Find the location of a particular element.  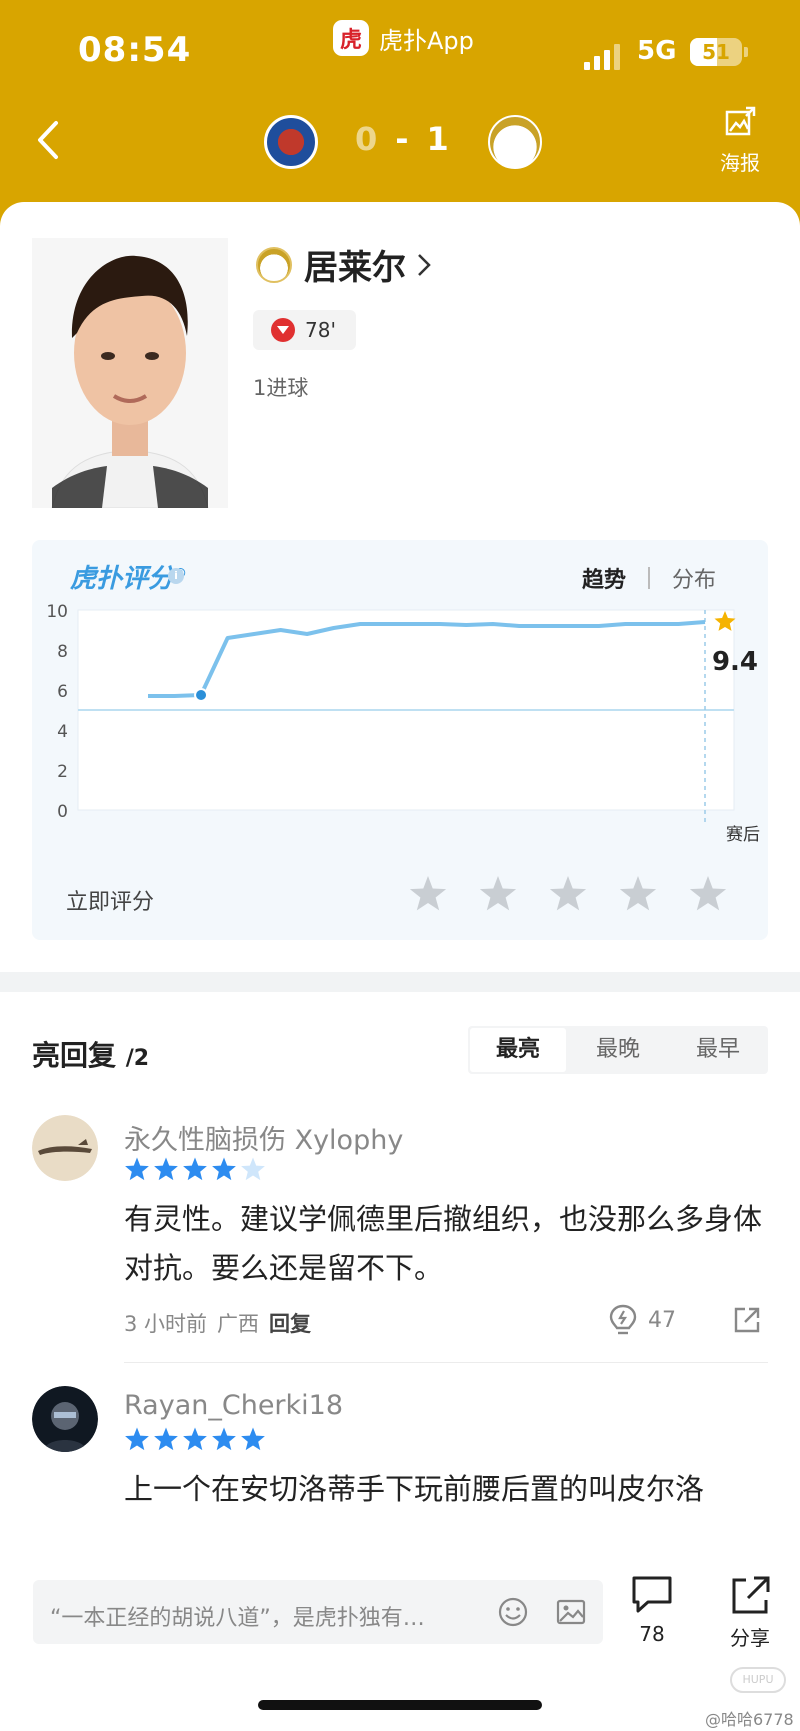

battery-icon: 51 is located at coordinates (716, 52).